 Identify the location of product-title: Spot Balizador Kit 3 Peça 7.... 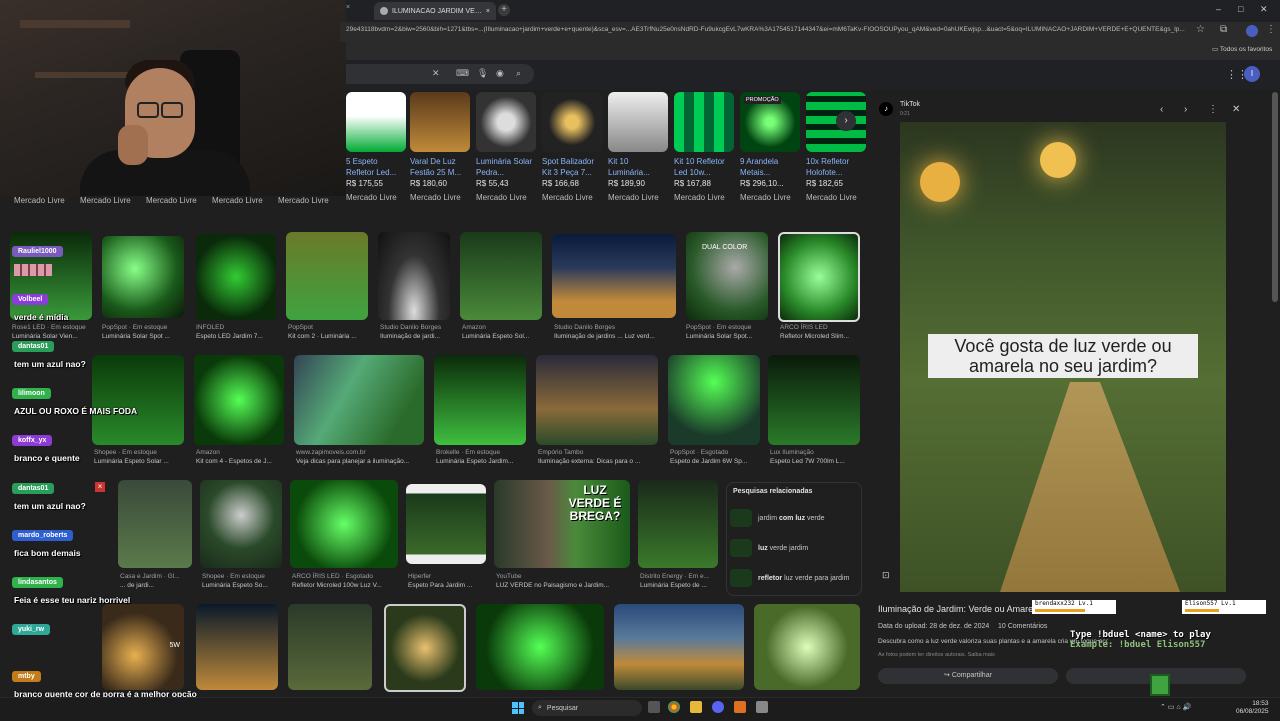
(568, 167).